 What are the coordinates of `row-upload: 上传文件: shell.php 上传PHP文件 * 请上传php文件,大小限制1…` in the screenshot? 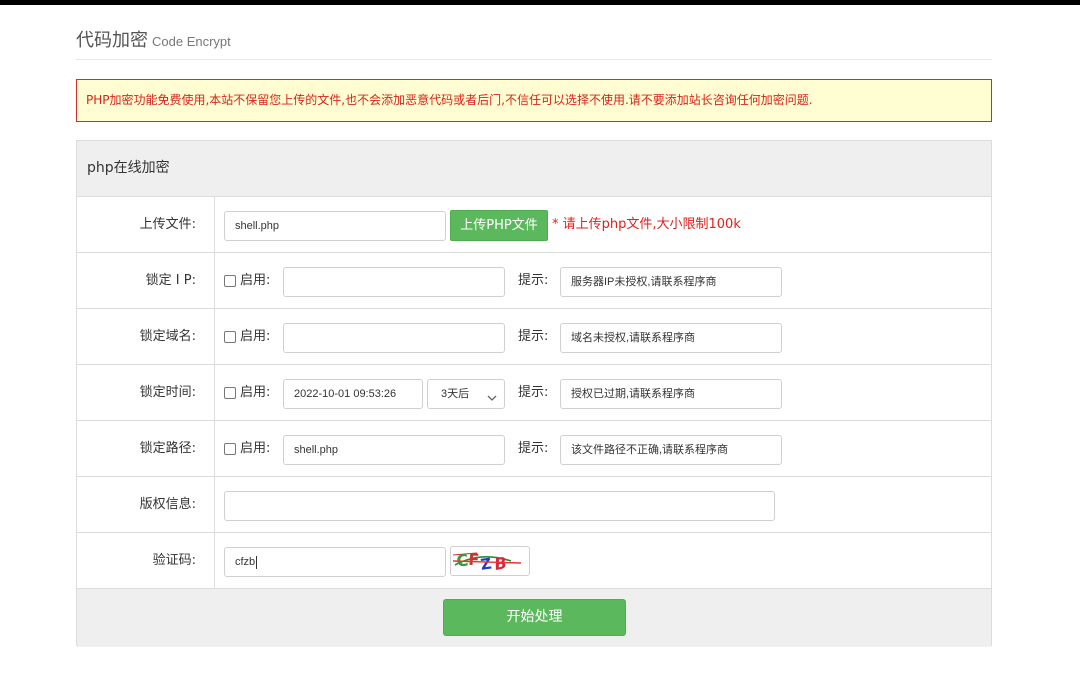 It's located at (534, 225).